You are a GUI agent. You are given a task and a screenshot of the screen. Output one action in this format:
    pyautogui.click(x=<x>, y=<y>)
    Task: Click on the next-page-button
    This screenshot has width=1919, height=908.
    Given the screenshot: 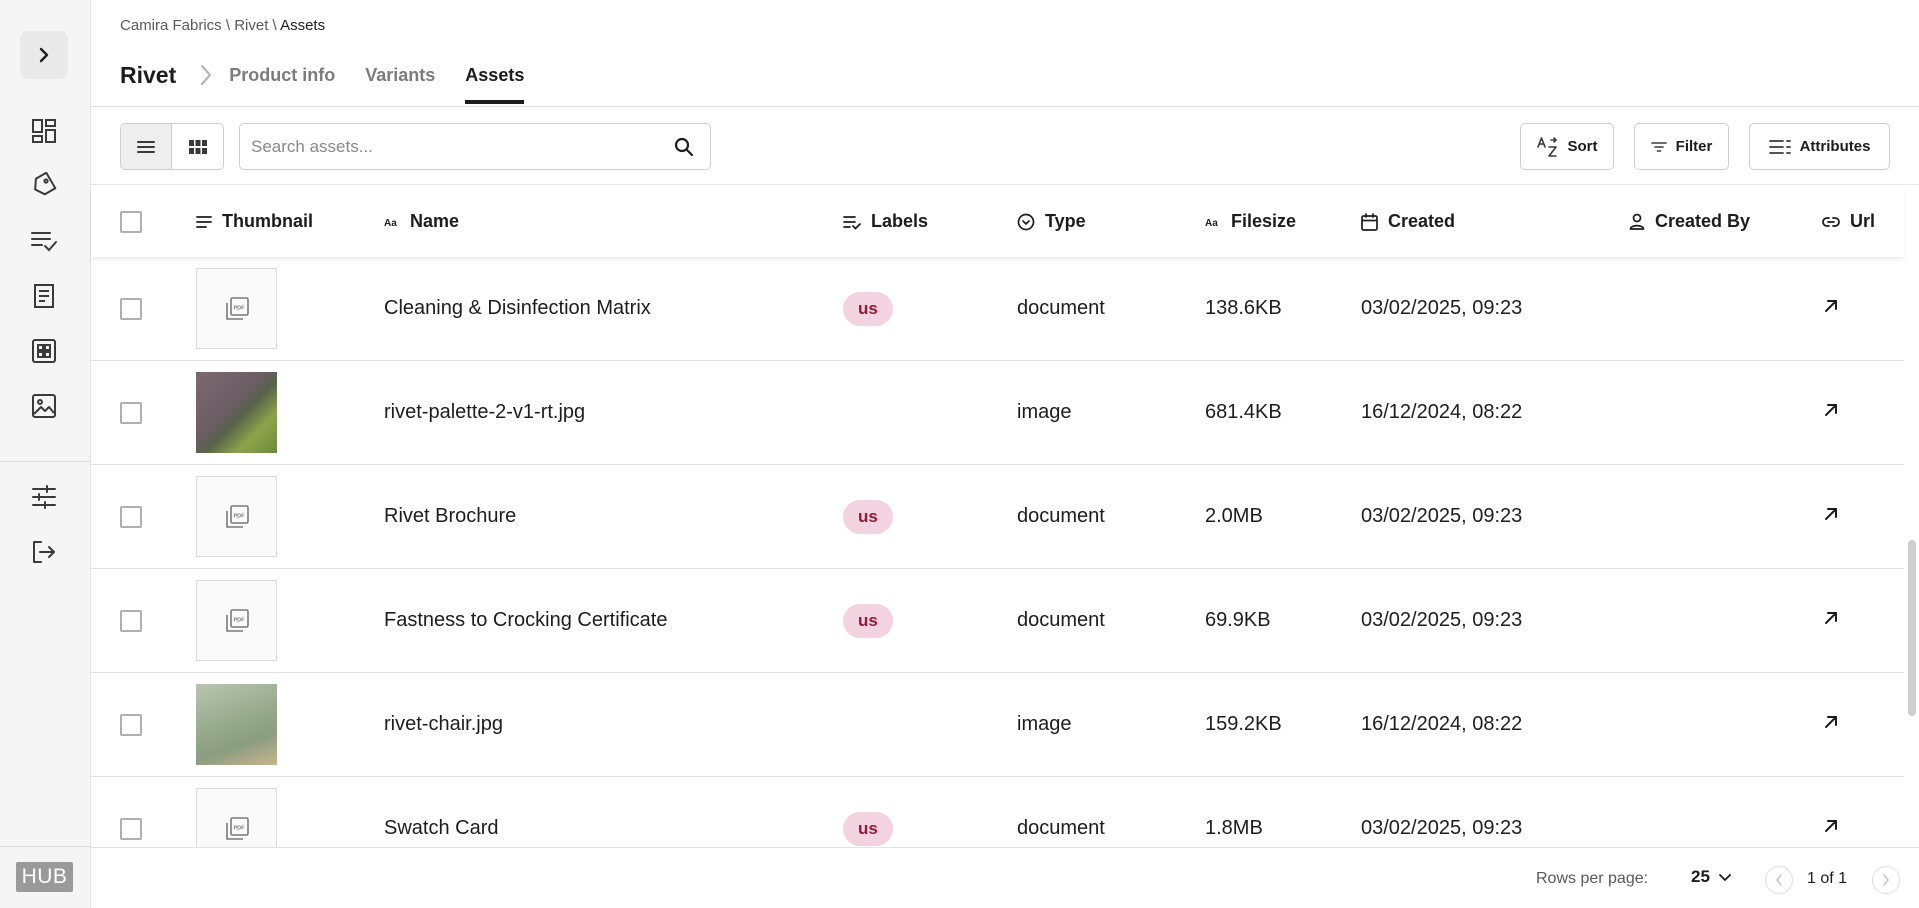 What is the action you would take?
    pyautogui.click(x=1886, y=880)
    